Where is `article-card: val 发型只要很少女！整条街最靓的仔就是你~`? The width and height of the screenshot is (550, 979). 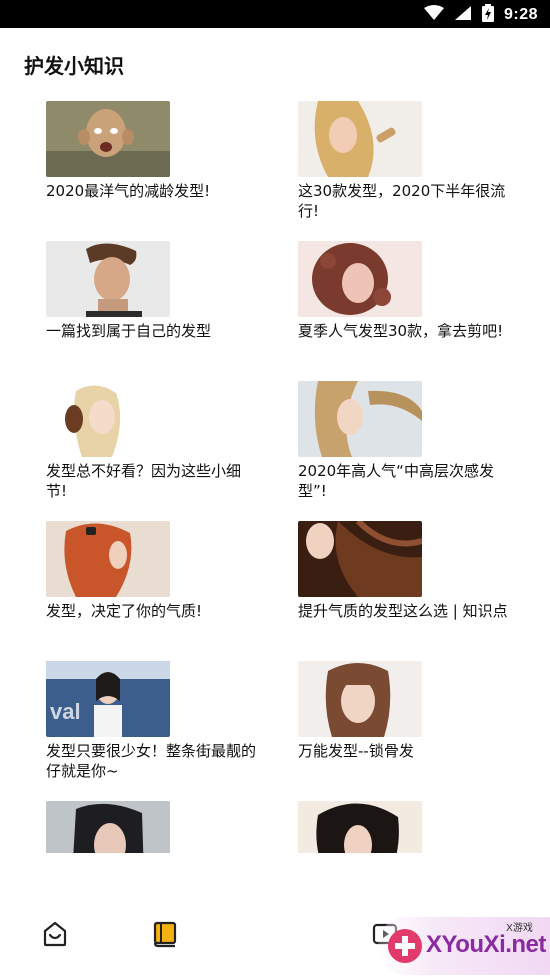
article-card: val 发型只要很少女！整条街最靓的仔就是你~ is located at coordinates (161, 731).